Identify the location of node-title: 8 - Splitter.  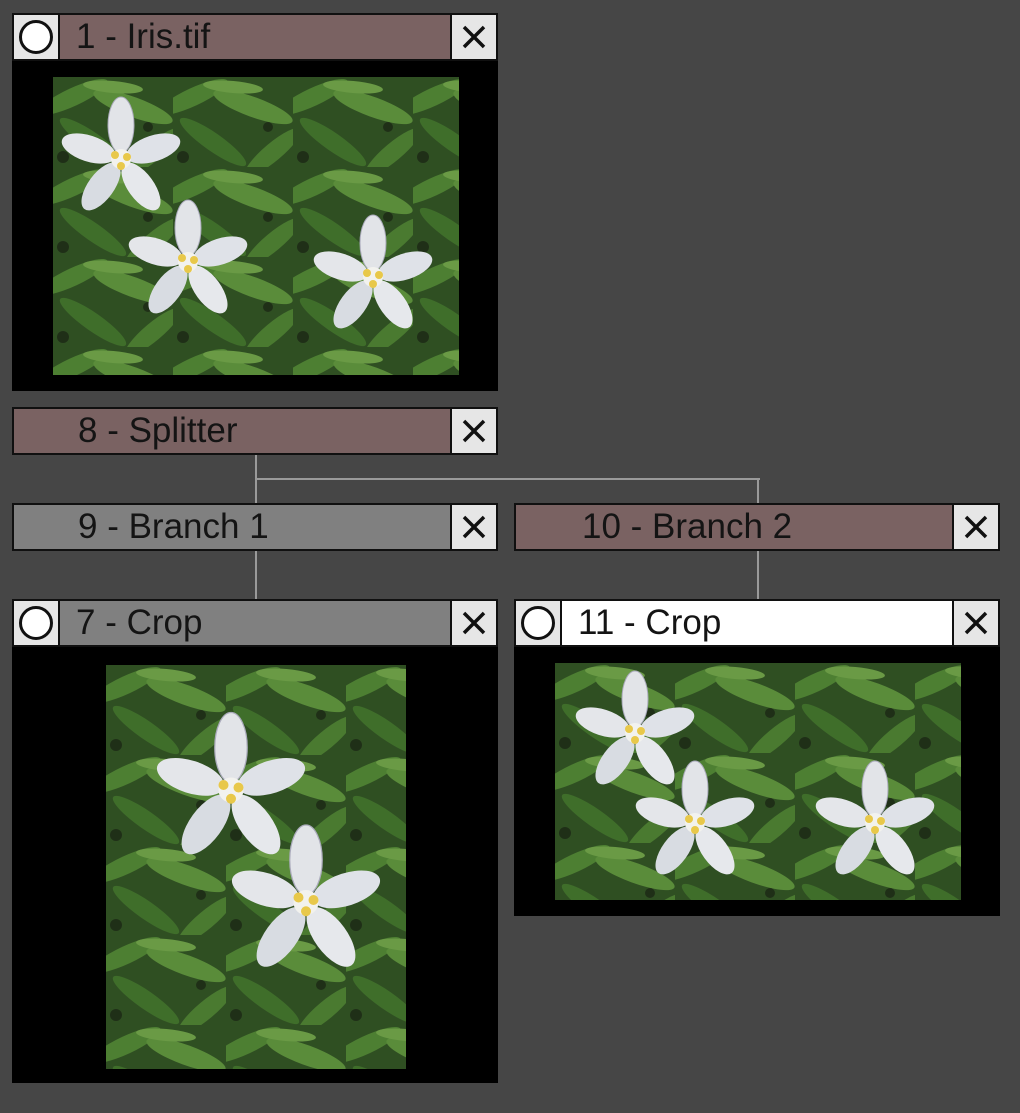
(158, 430).